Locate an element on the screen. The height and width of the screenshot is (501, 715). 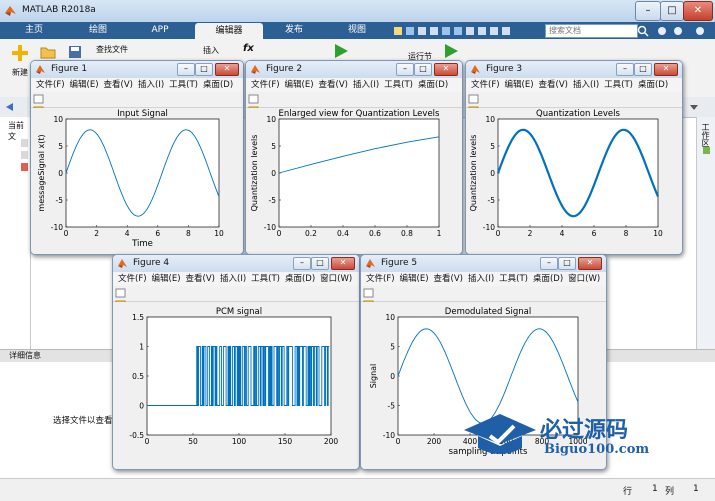
chevron-down-icon is located at coordinates (694, 107).